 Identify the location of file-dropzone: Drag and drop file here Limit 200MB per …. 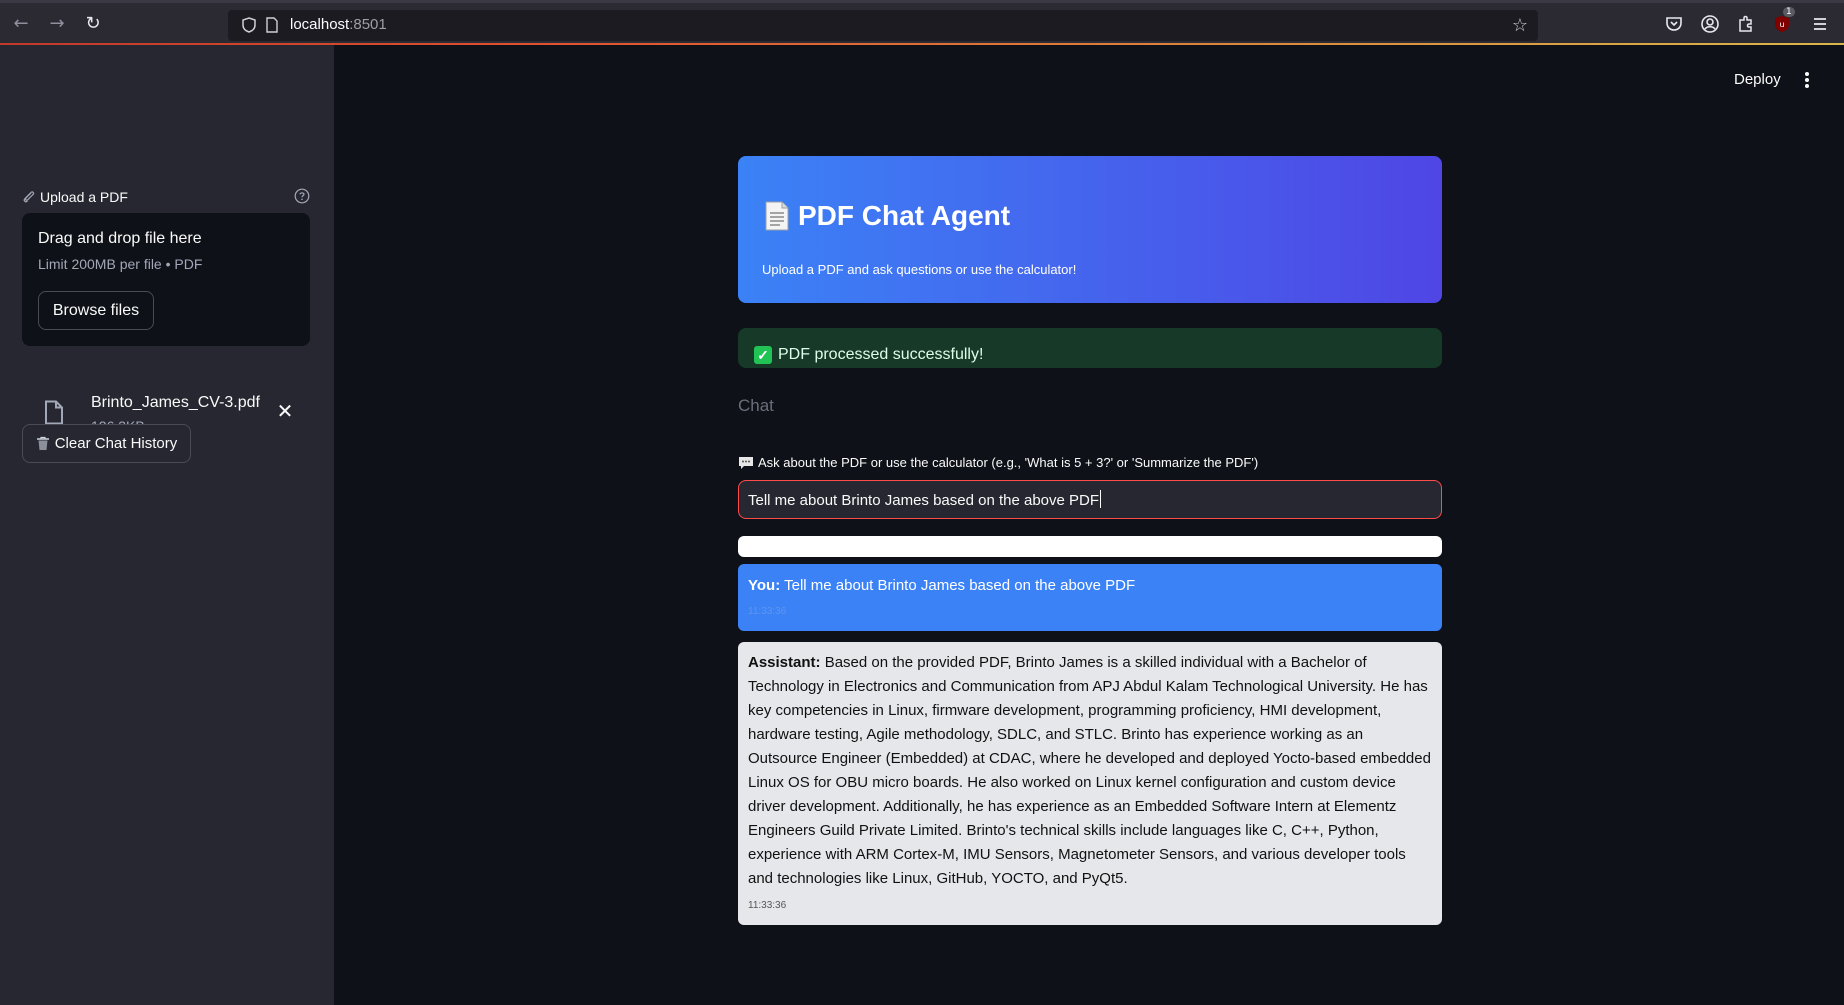
(166, 279).